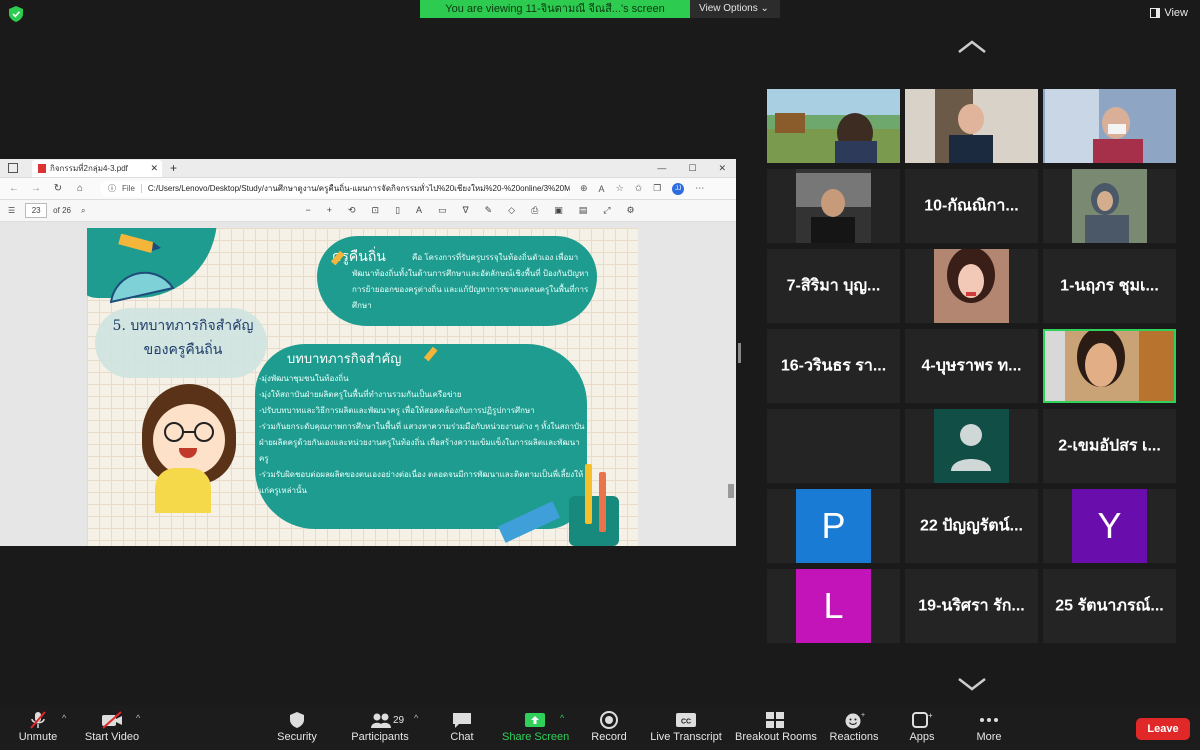 Image resolution: width=1200 pixels, height=750 pixels. Describe the element at coordinates (692, 168) in the screenshot. I see `maximize-icon: ☐` at that location.